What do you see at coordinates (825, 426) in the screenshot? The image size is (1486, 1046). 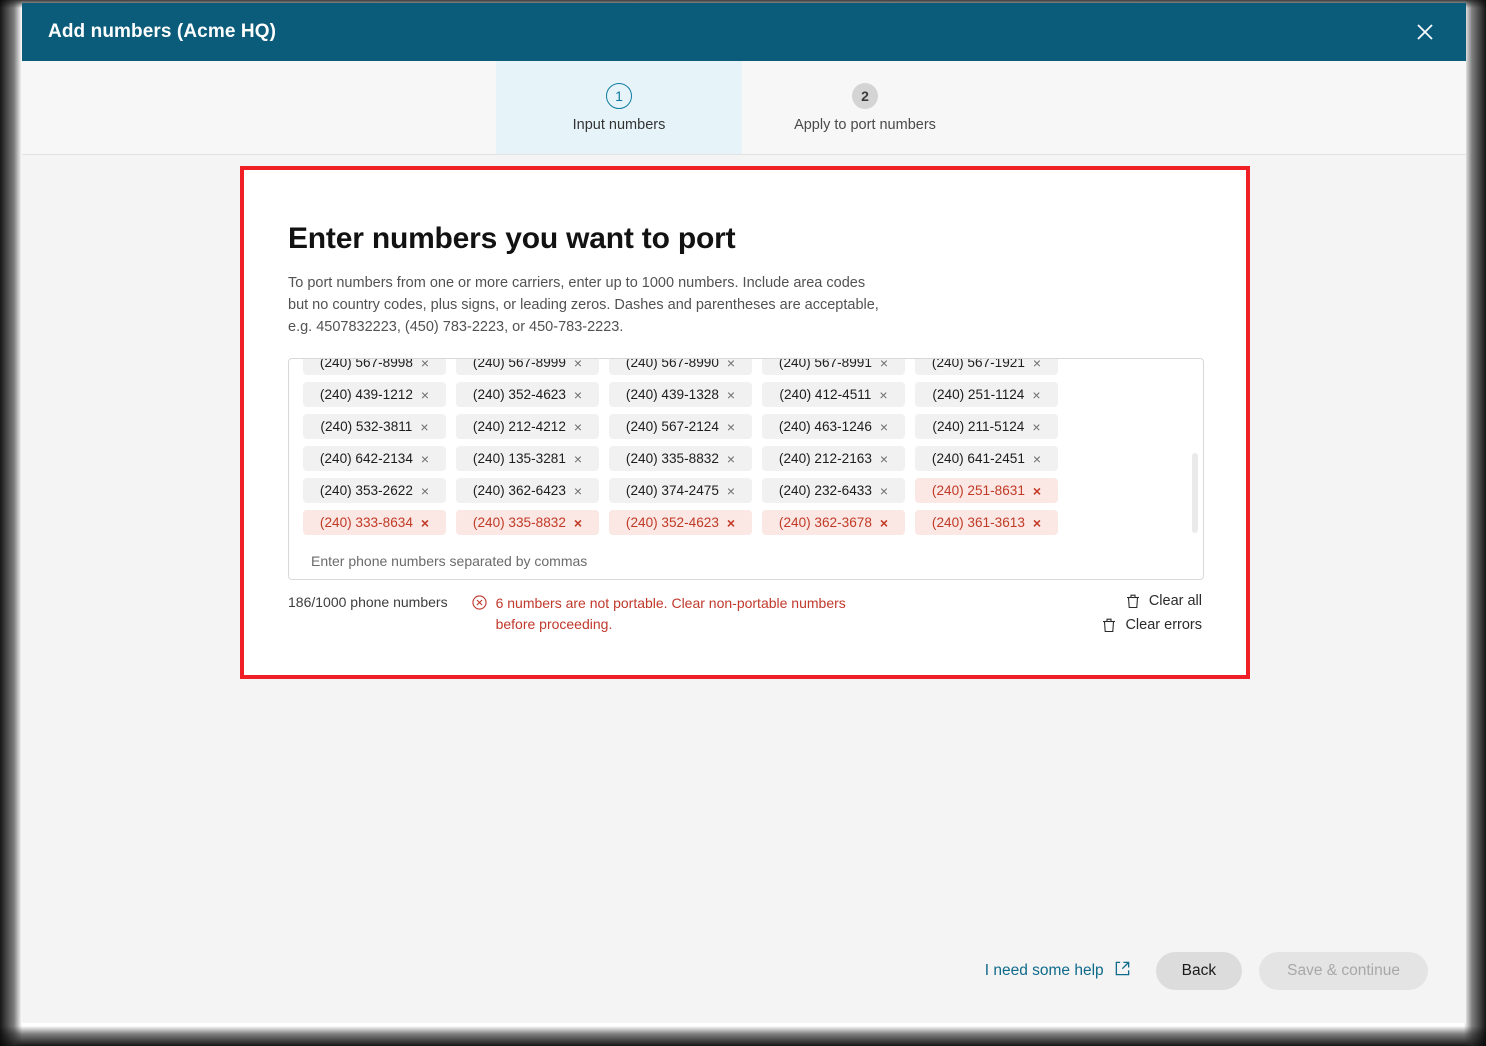 I see `phone-number-chip-label: (240) 463-1246` at bounding box center [825, 426].